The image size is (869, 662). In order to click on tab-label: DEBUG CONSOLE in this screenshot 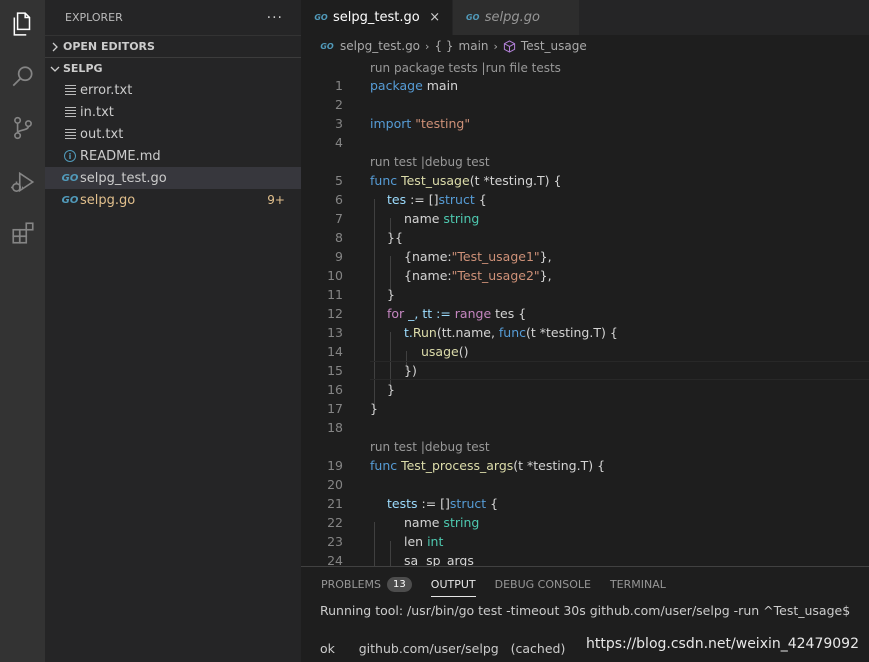, I will do `click(542, 584)`.